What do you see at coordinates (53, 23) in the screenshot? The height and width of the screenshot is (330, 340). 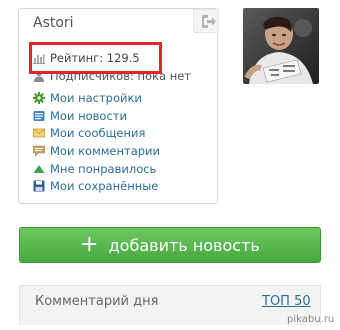 I see `username: Astori` at bounding box center [53, 23].